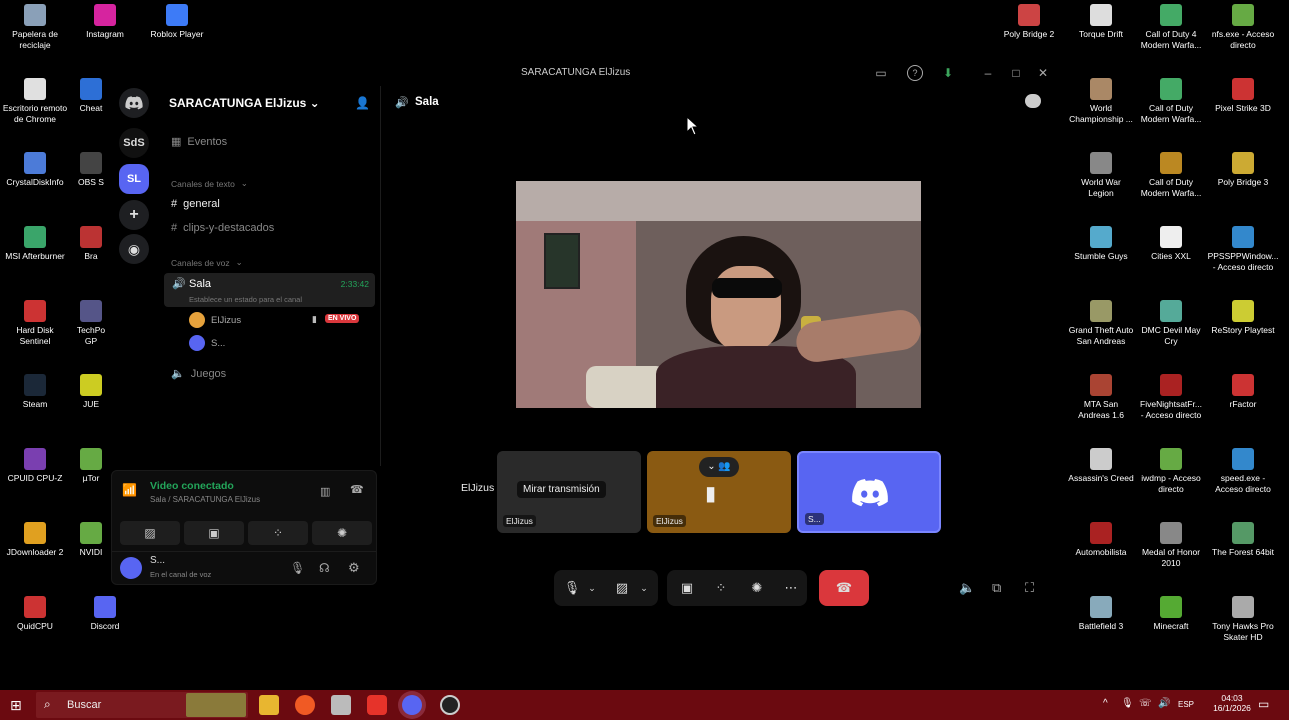 Image resolution: width=1289 pixels, height=720 pixels. What do you see at coordinates (1101, 466) in the screenshot?
I see `desktop-icon-ac: Assassin's Creed` at bounding box center [1101, 466].